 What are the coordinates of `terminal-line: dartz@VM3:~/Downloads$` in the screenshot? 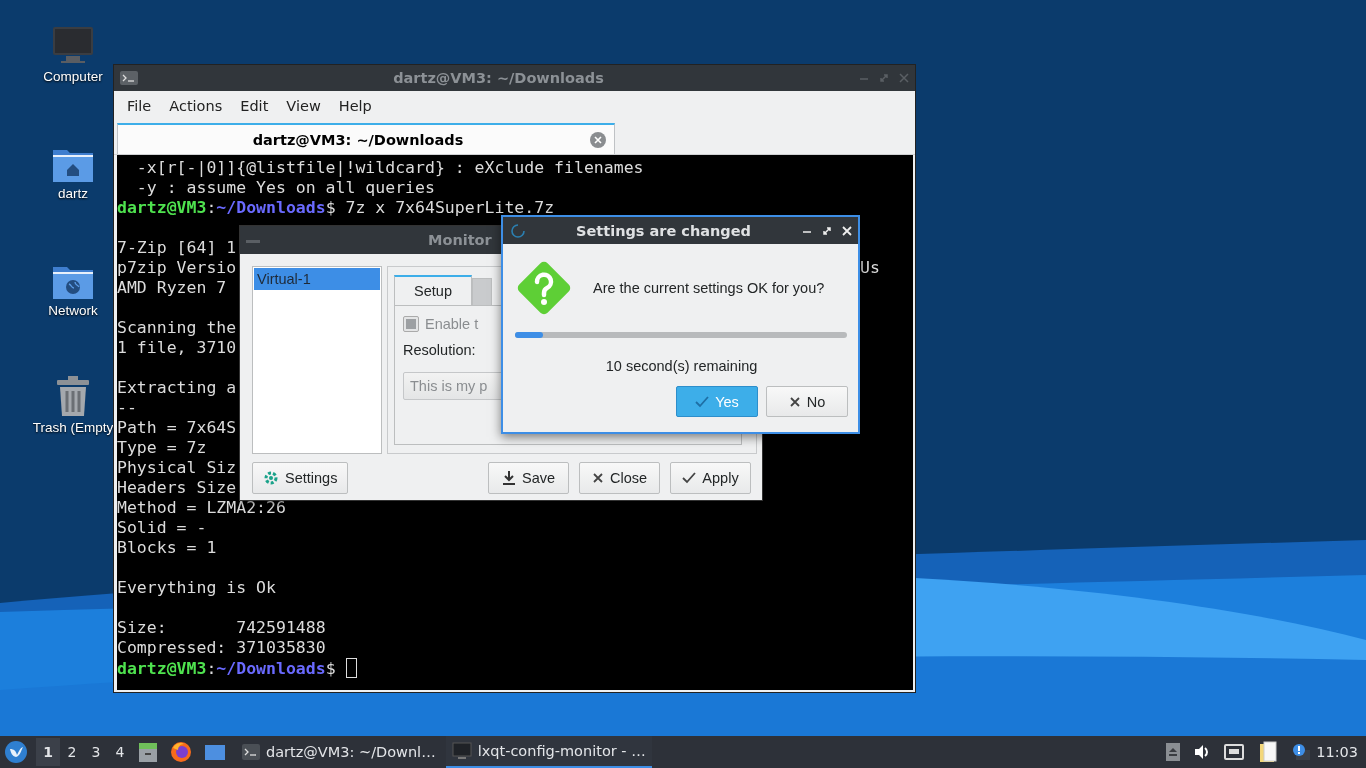 It's located at (226, 668).